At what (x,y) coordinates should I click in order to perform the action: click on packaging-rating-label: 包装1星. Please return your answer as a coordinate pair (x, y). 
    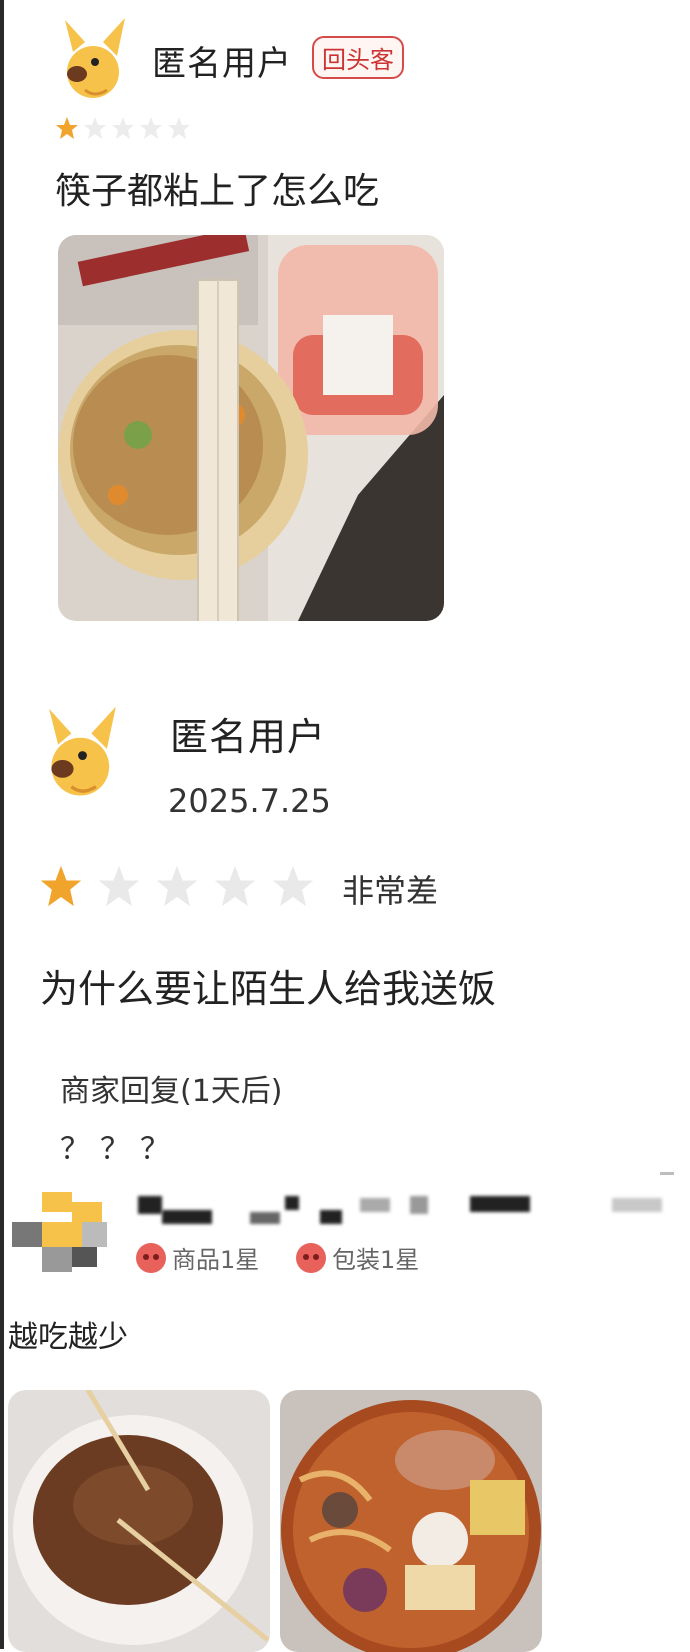
    Looking at the image, I should click on (376, 1260).